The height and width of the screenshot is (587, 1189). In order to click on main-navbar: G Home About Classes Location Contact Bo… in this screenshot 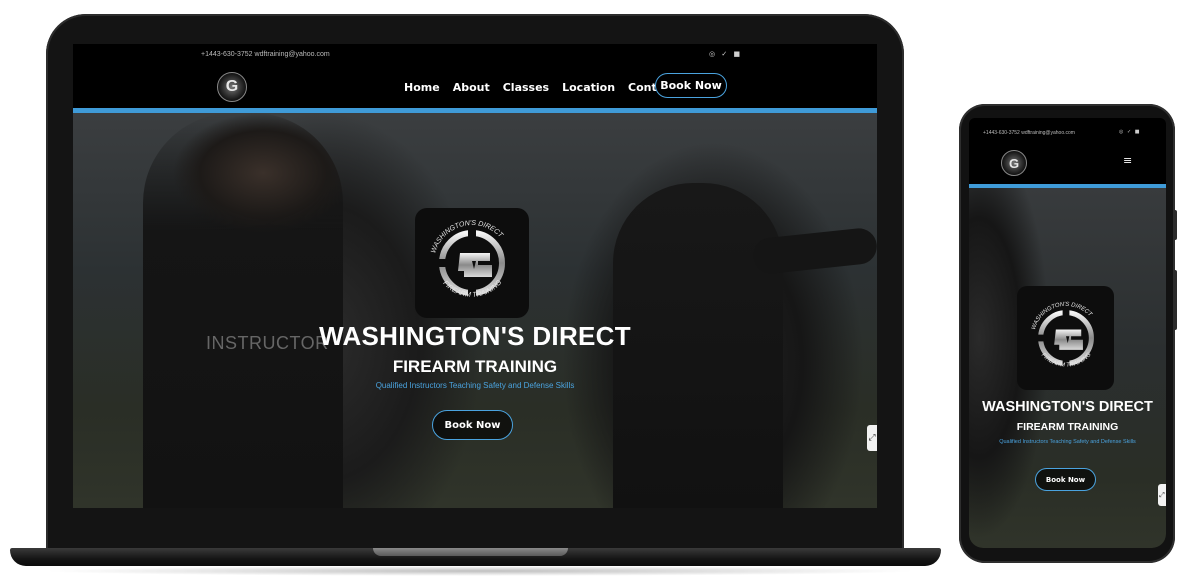, I will do `click(475, 87)`.